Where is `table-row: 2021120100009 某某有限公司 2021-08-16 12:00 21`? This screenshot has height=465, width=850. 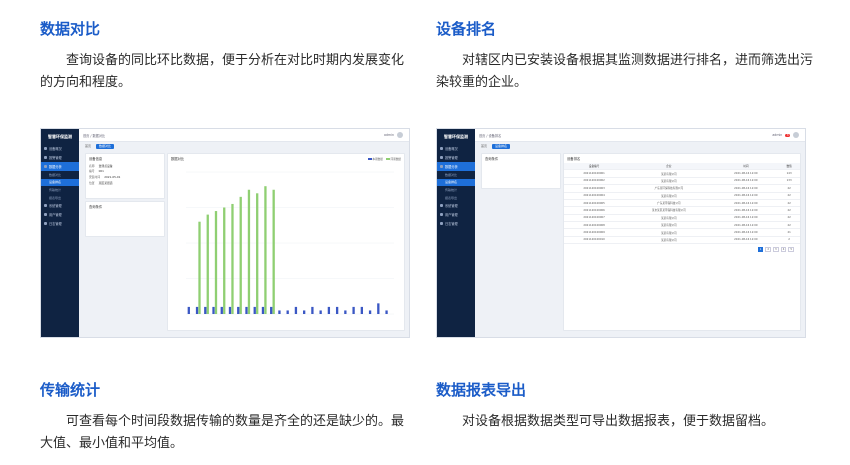
table-row: 2021120100009 某某有限公司 2021-08-16 12:00 21 is located at coordinates (682, 232).